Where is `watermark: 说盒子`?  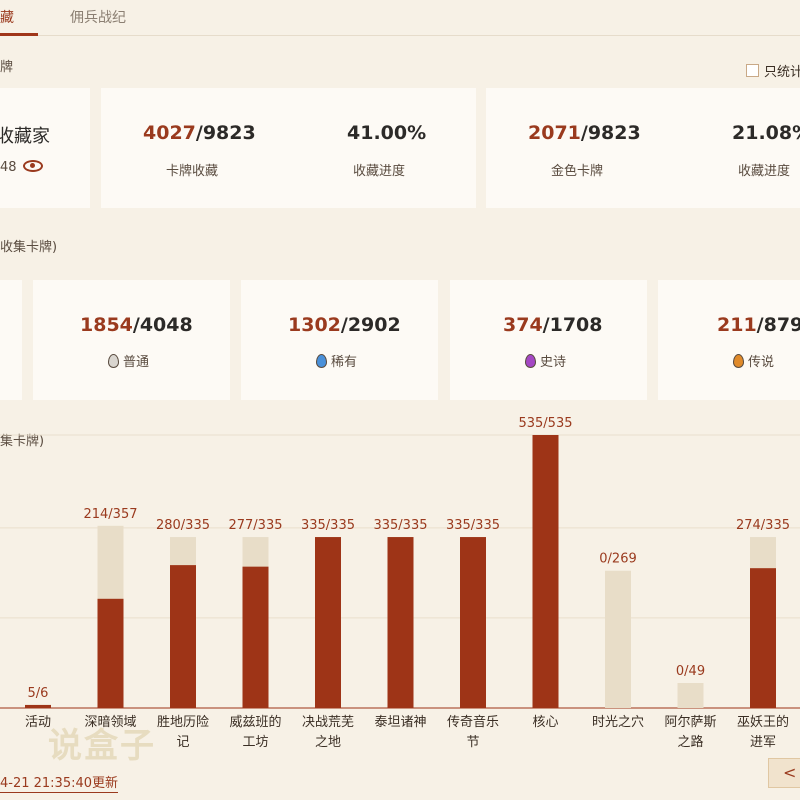
watermark: 说盒子 is located at coordinates (102, 746).